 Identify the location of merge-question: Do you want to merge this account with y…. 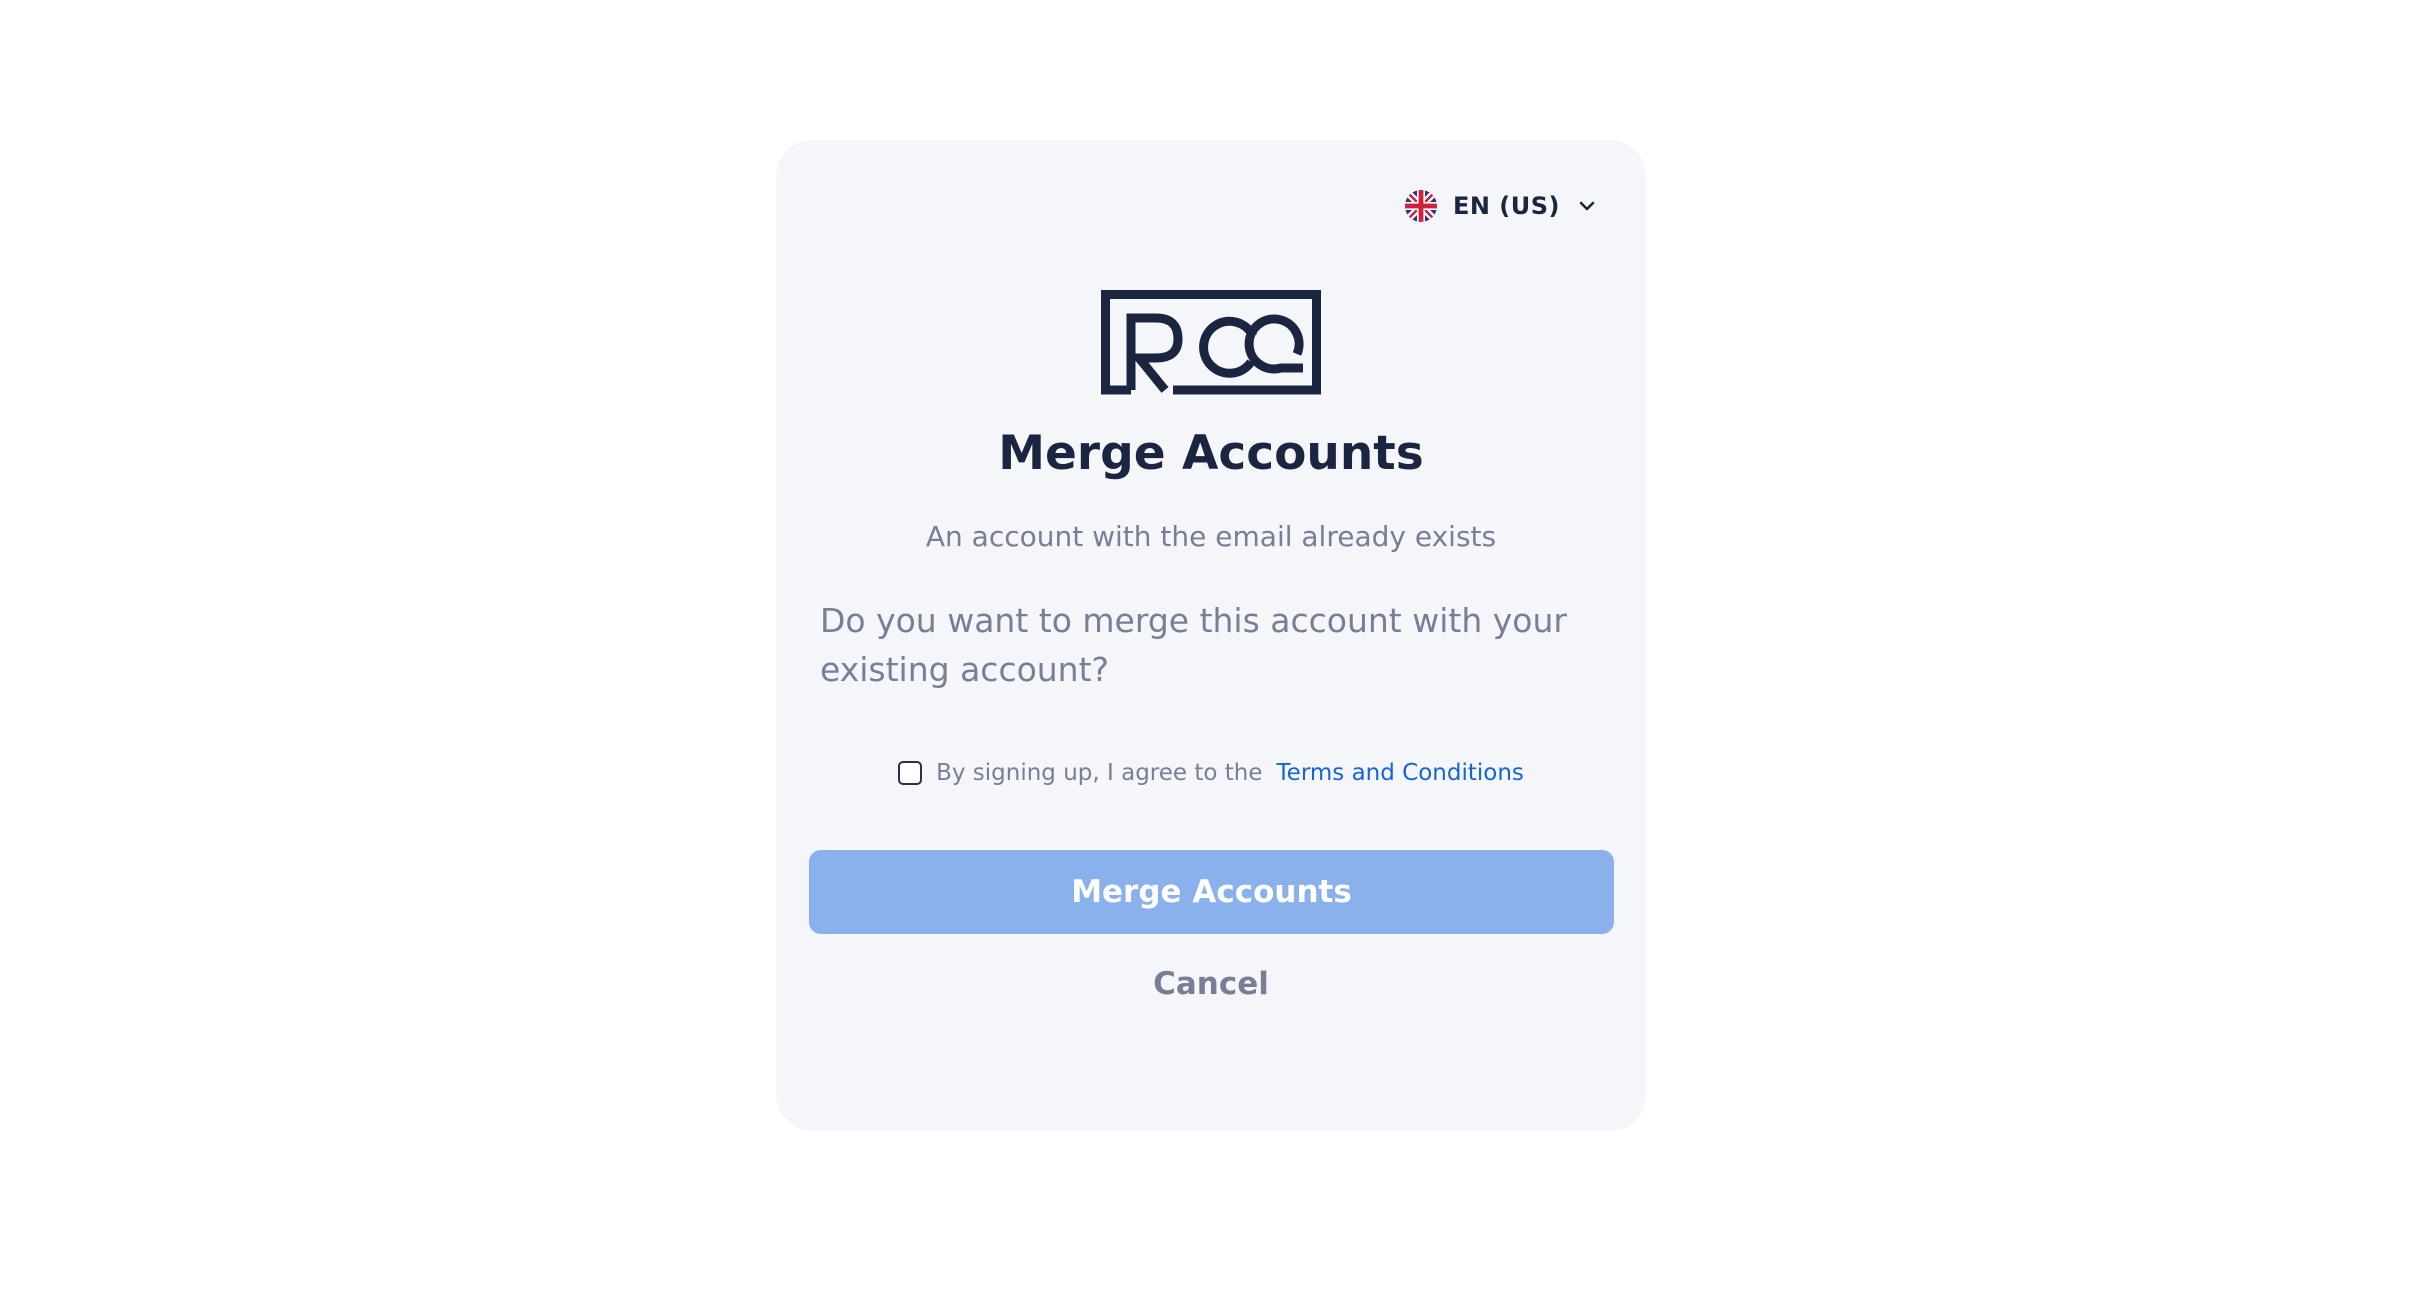
(1193, 645).